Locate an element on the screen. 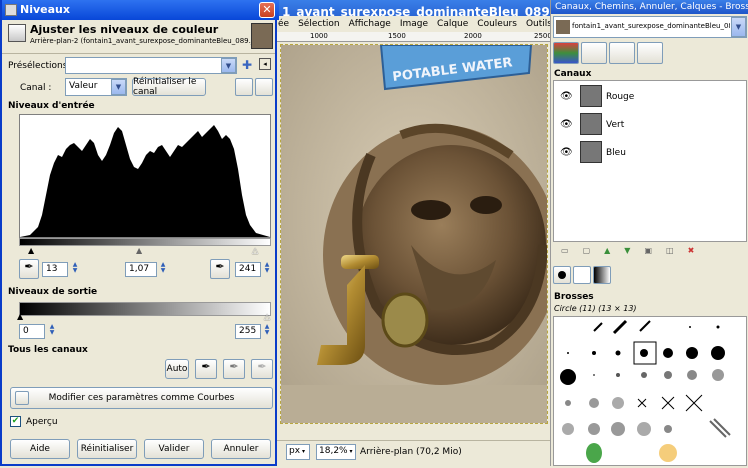 The width and height of the screenshot is (748, 468). input-gamma-handle: ▲ is located at coordinates (139, 250).